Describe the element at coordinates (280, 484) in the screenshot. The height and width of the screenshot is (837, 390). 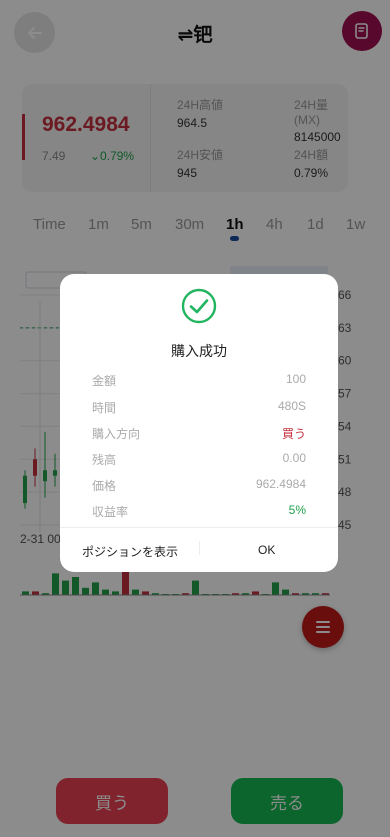
I see `detail-value: 962.4984` at that location.